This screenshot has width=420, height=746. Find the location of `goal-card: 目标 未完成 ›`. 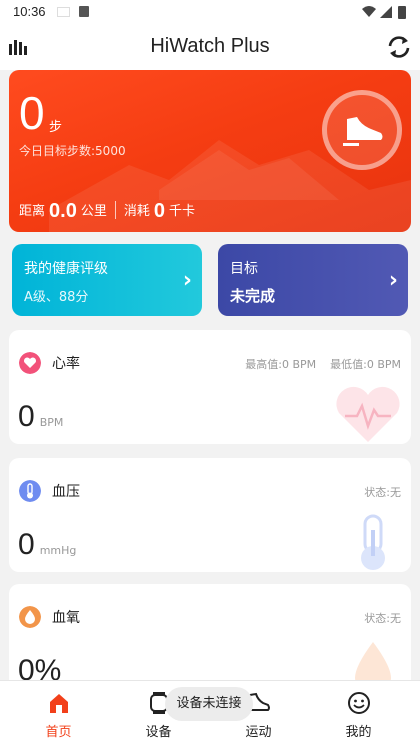

goal-card: 目标 未完成 › is located at coordinates (313, 280).